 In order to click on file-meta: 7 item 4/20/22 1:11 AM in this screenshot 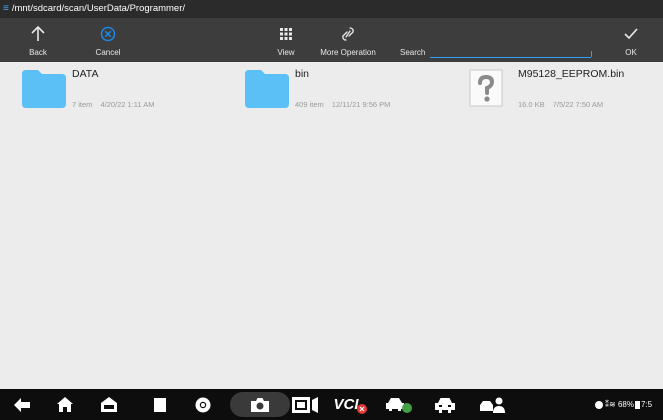, I will do `click(117, 104)`.